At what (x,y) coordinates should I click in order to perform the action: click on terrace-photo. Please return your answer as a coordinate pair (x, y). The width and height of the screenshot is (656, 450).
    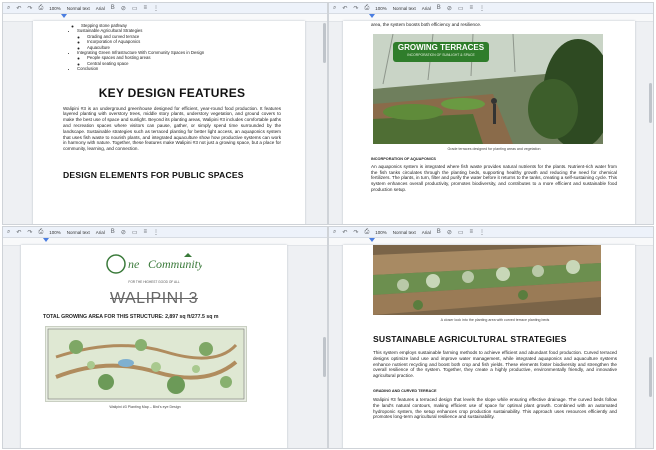
    Looking at the image, I should click on (487, 280).